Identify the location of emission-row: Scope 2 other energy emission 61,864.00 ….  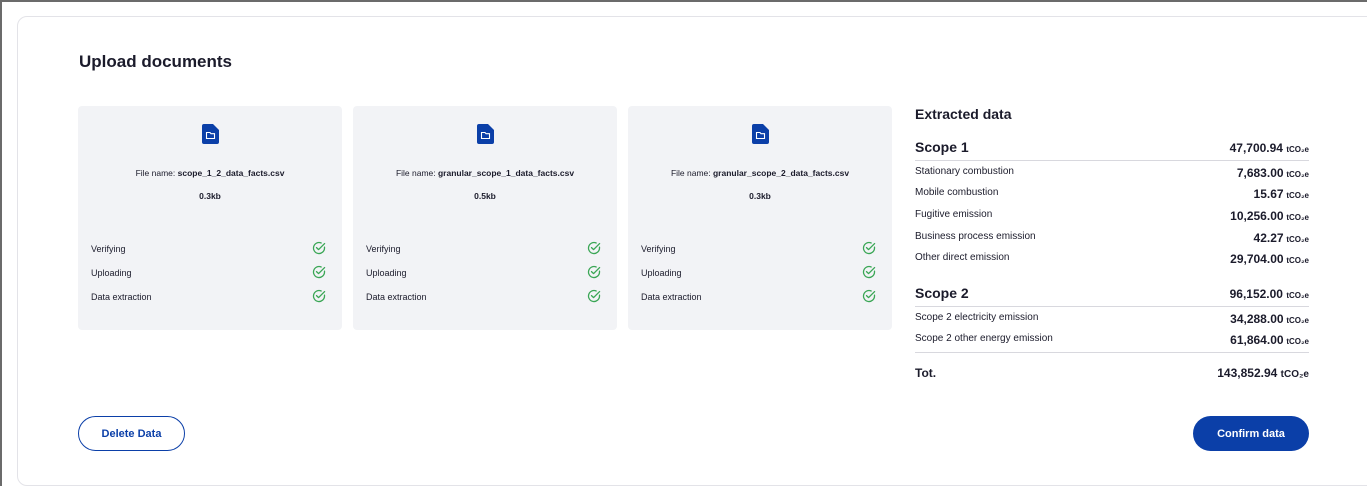
(1112, 340).